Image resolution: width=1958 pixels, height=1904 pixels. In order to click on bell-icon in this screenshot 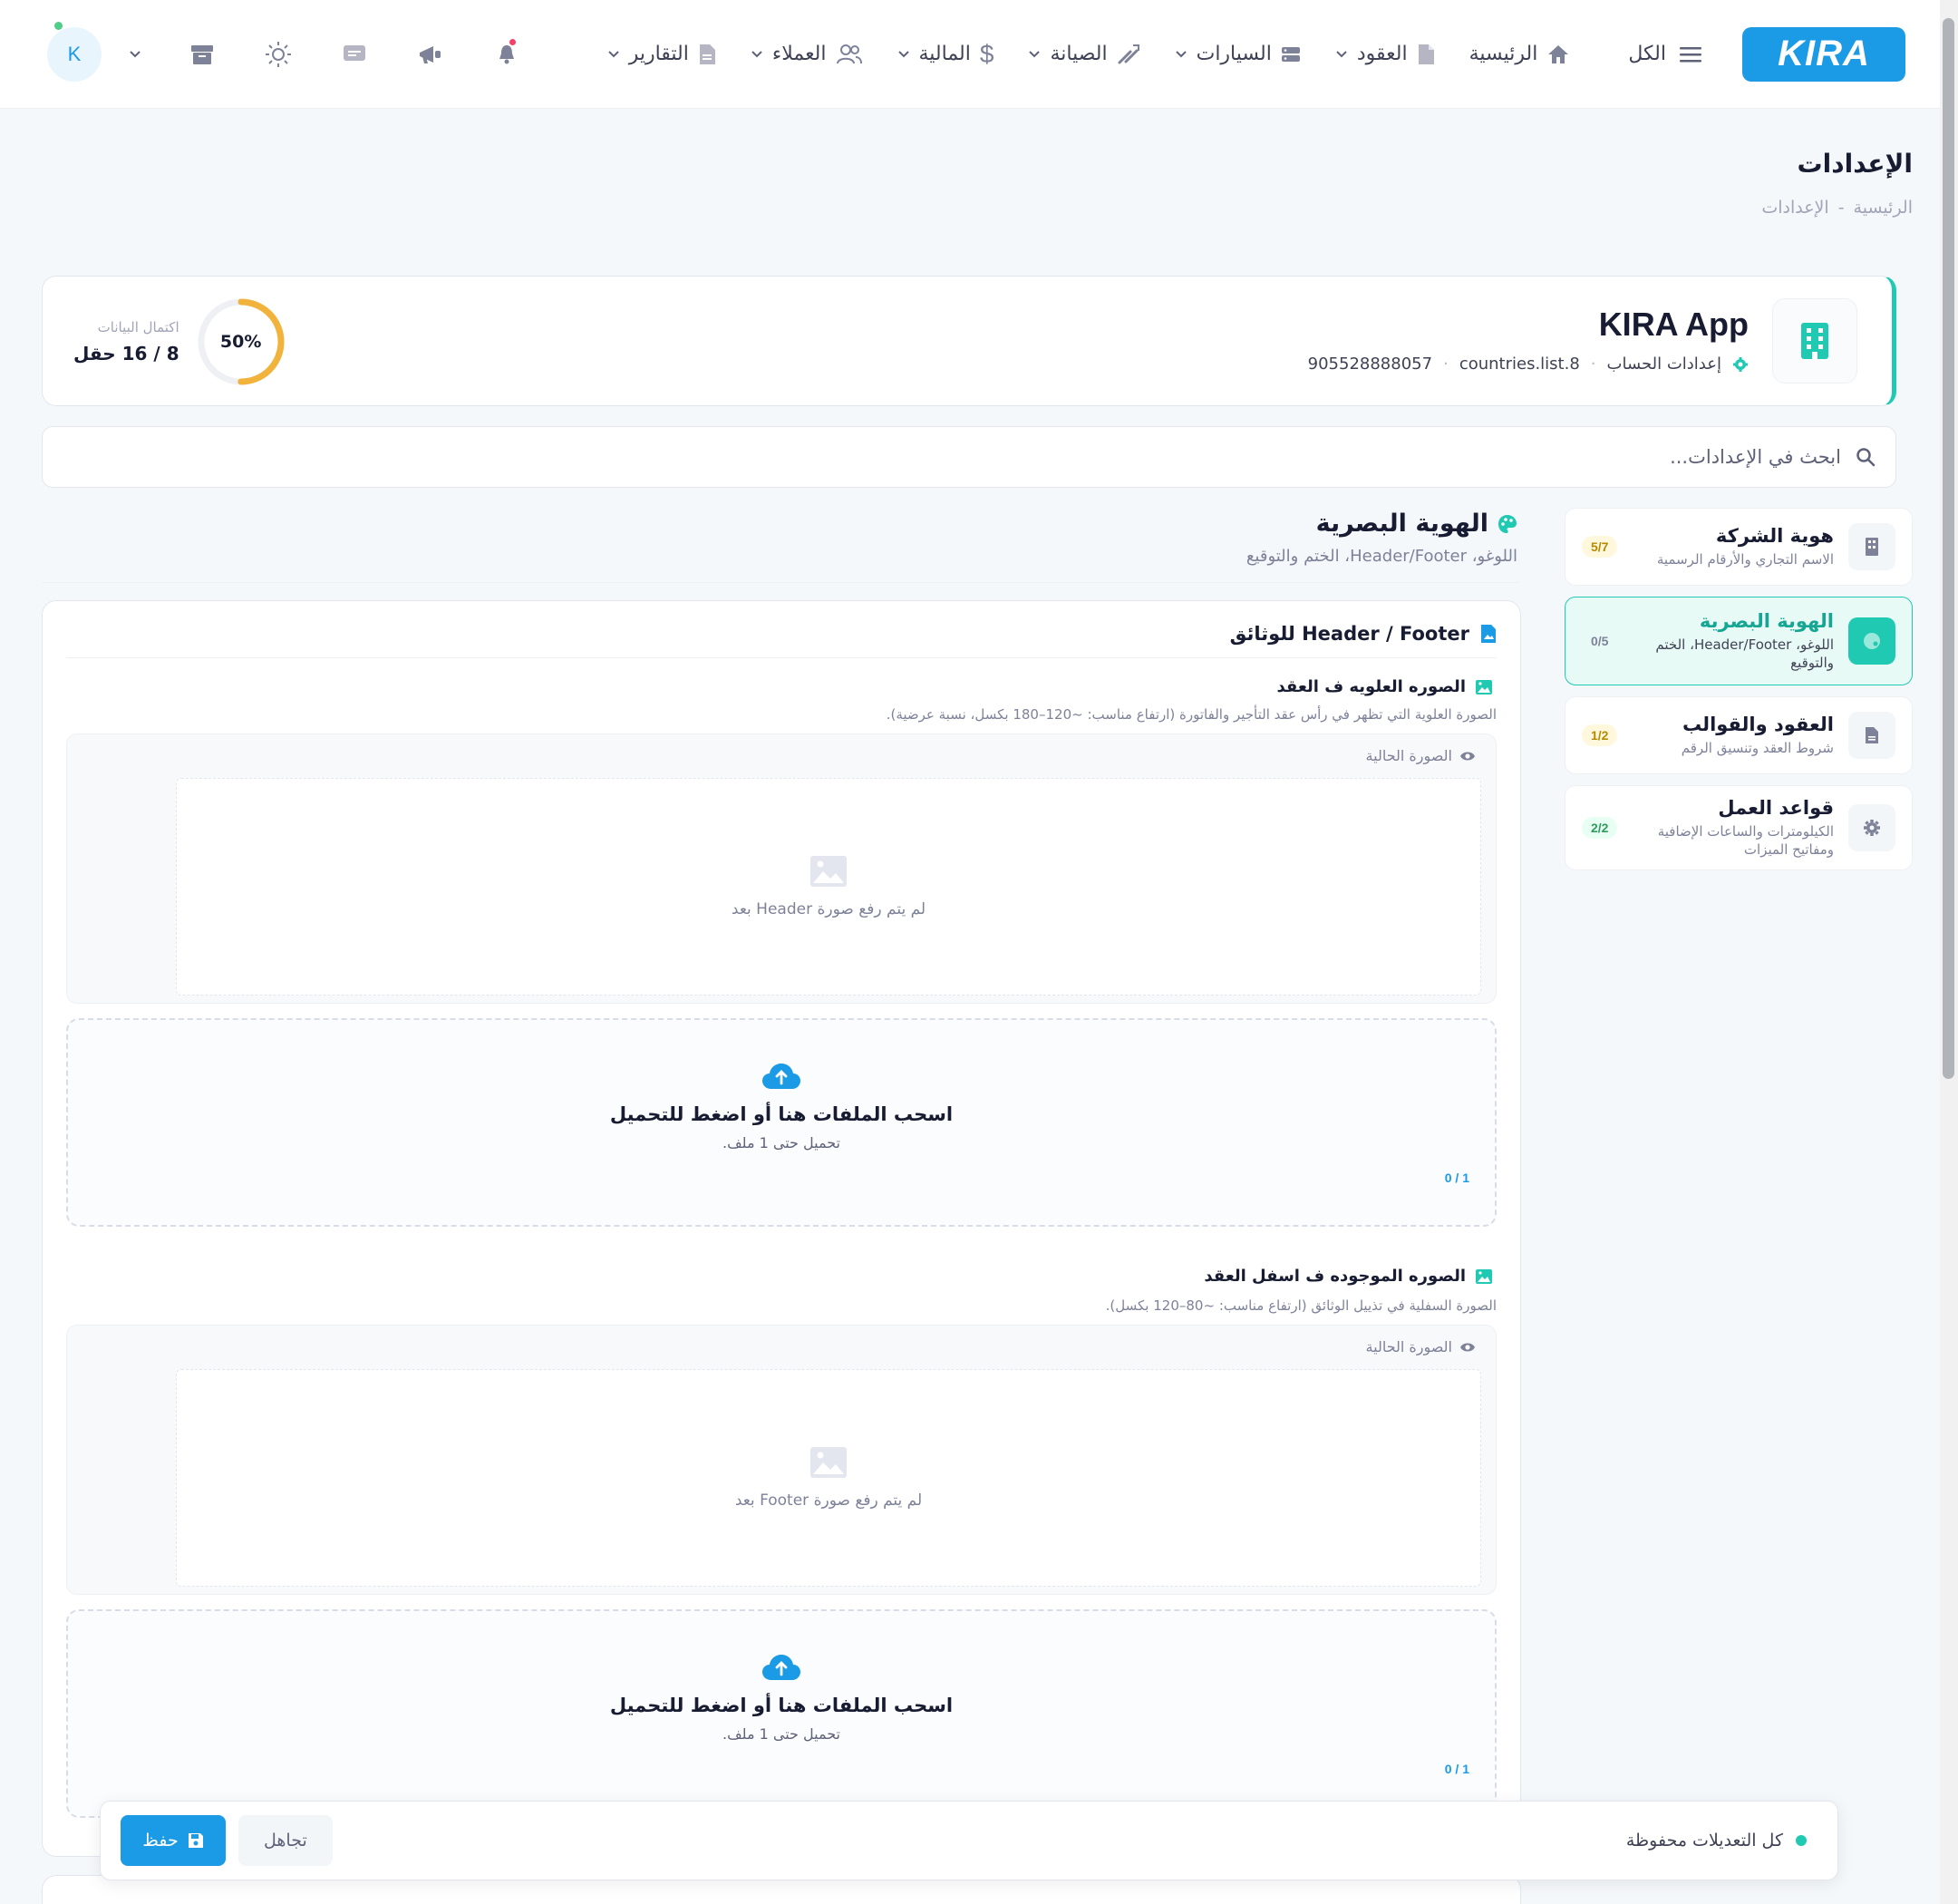, I will do `click(507, 54)`.